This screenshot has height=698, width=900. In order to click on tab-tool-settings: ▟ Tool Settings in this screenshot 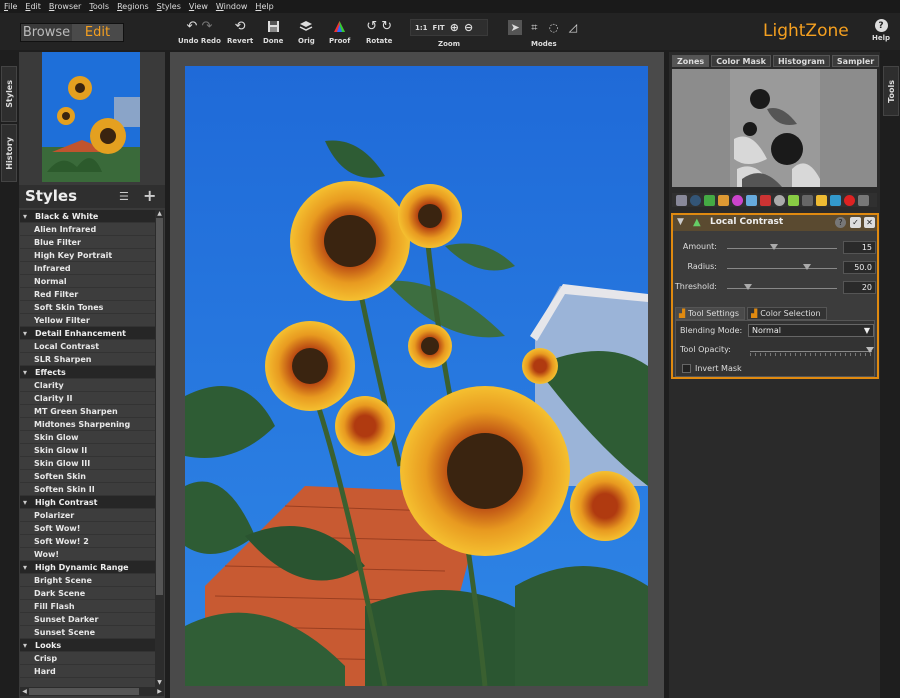, I will do `click(710, 313)`.